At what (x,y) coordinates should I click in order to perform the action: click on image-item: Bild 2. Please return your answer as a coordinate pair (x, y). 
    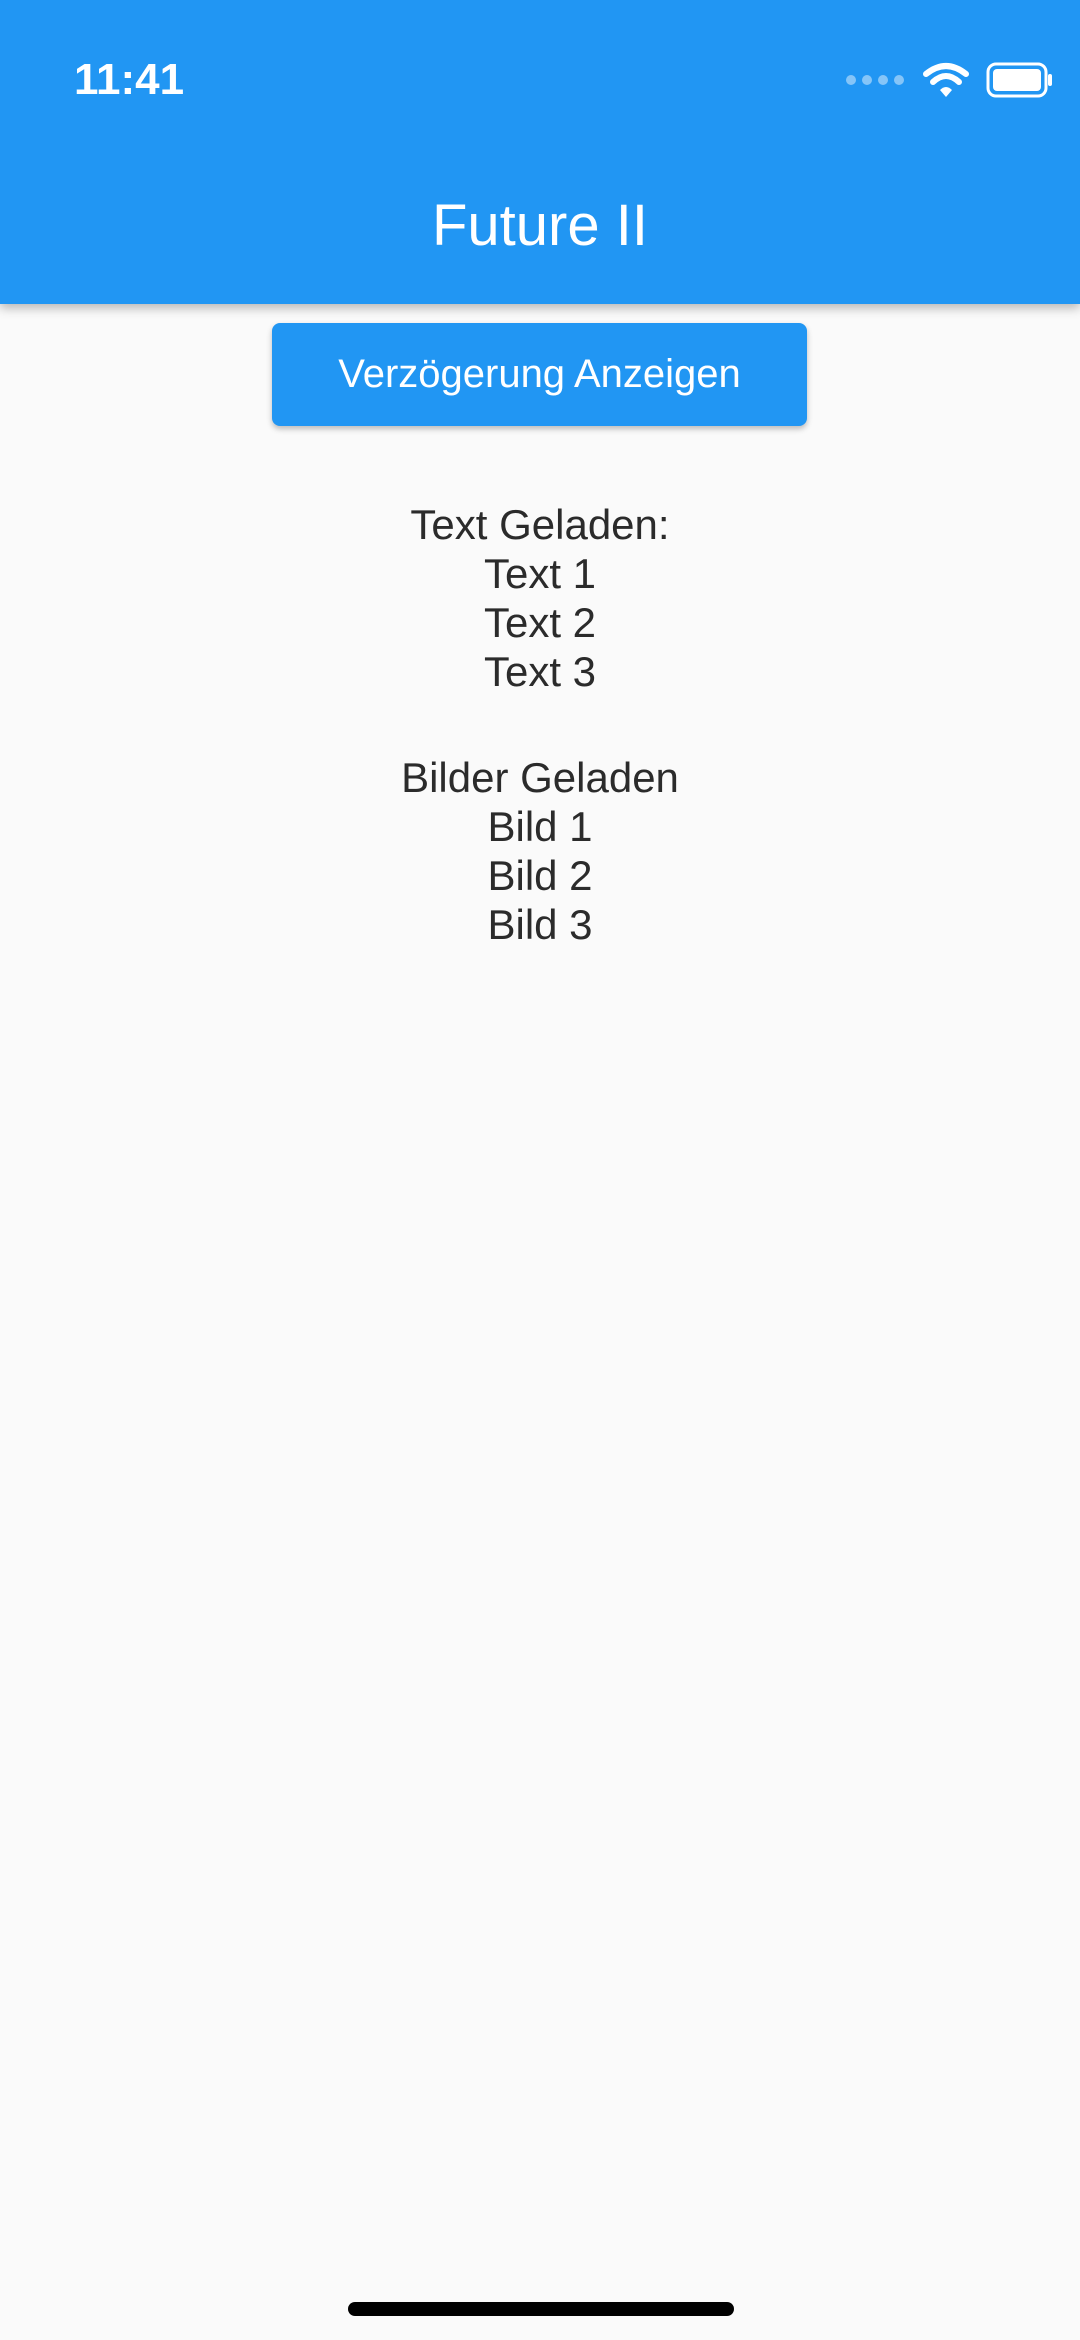
    Looking at the image, I should click on (540, 875).